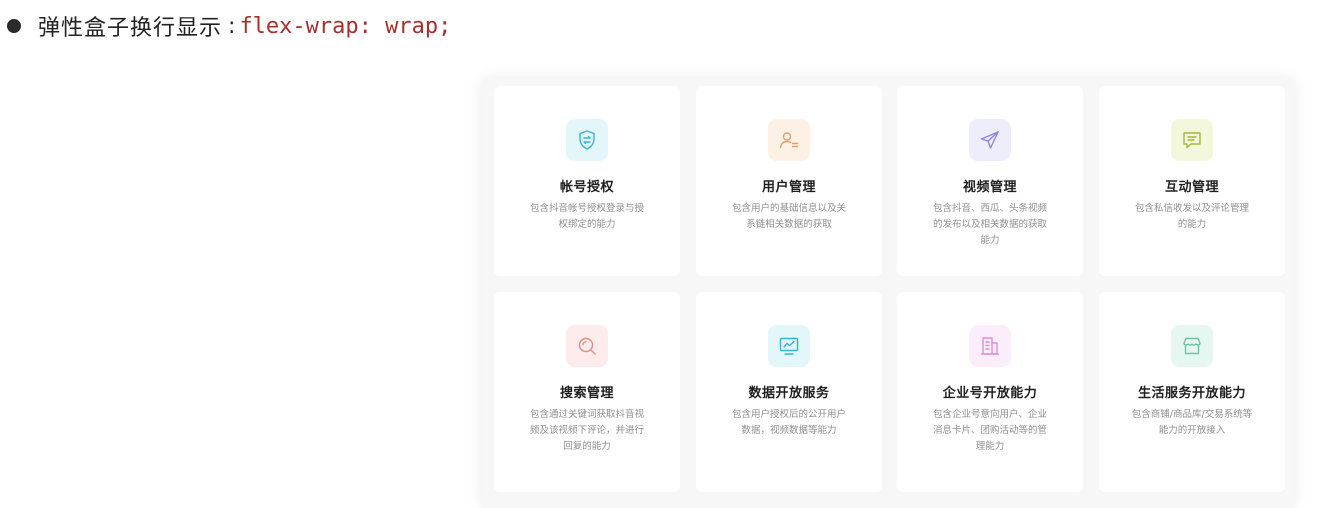 The width and height of the screenshot is (1324, 508). I want to click on card-account-auth: 帐号授权 包含抖音帐号授权登录与授权绑定的能力, so click(587, 181).